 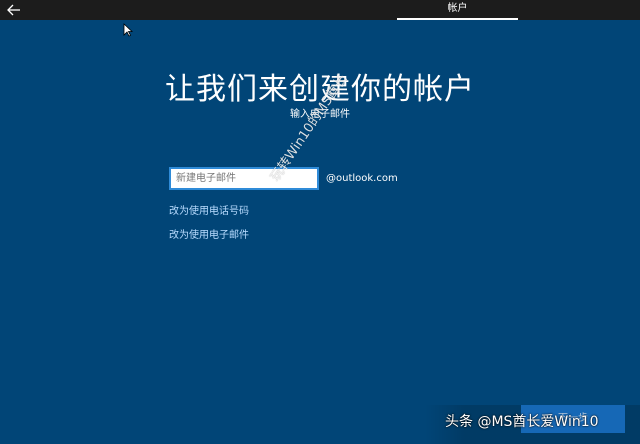 I want to click on use-email-link: 改为使用电子邮件, so click(x=209, y=236).